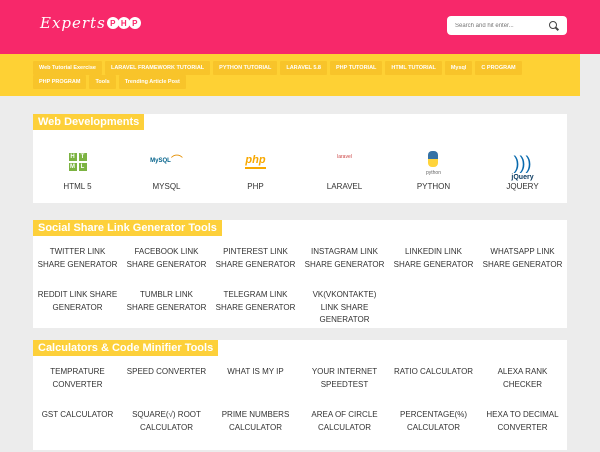  I want to click on nav-link: Trending Article Post, so click(152, 82).